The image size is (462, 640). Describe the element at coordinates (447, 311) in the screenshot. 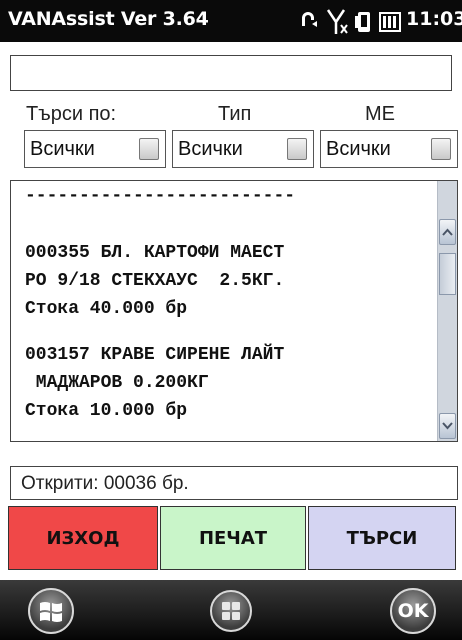

I see `vertical-scrollbar` at that location.